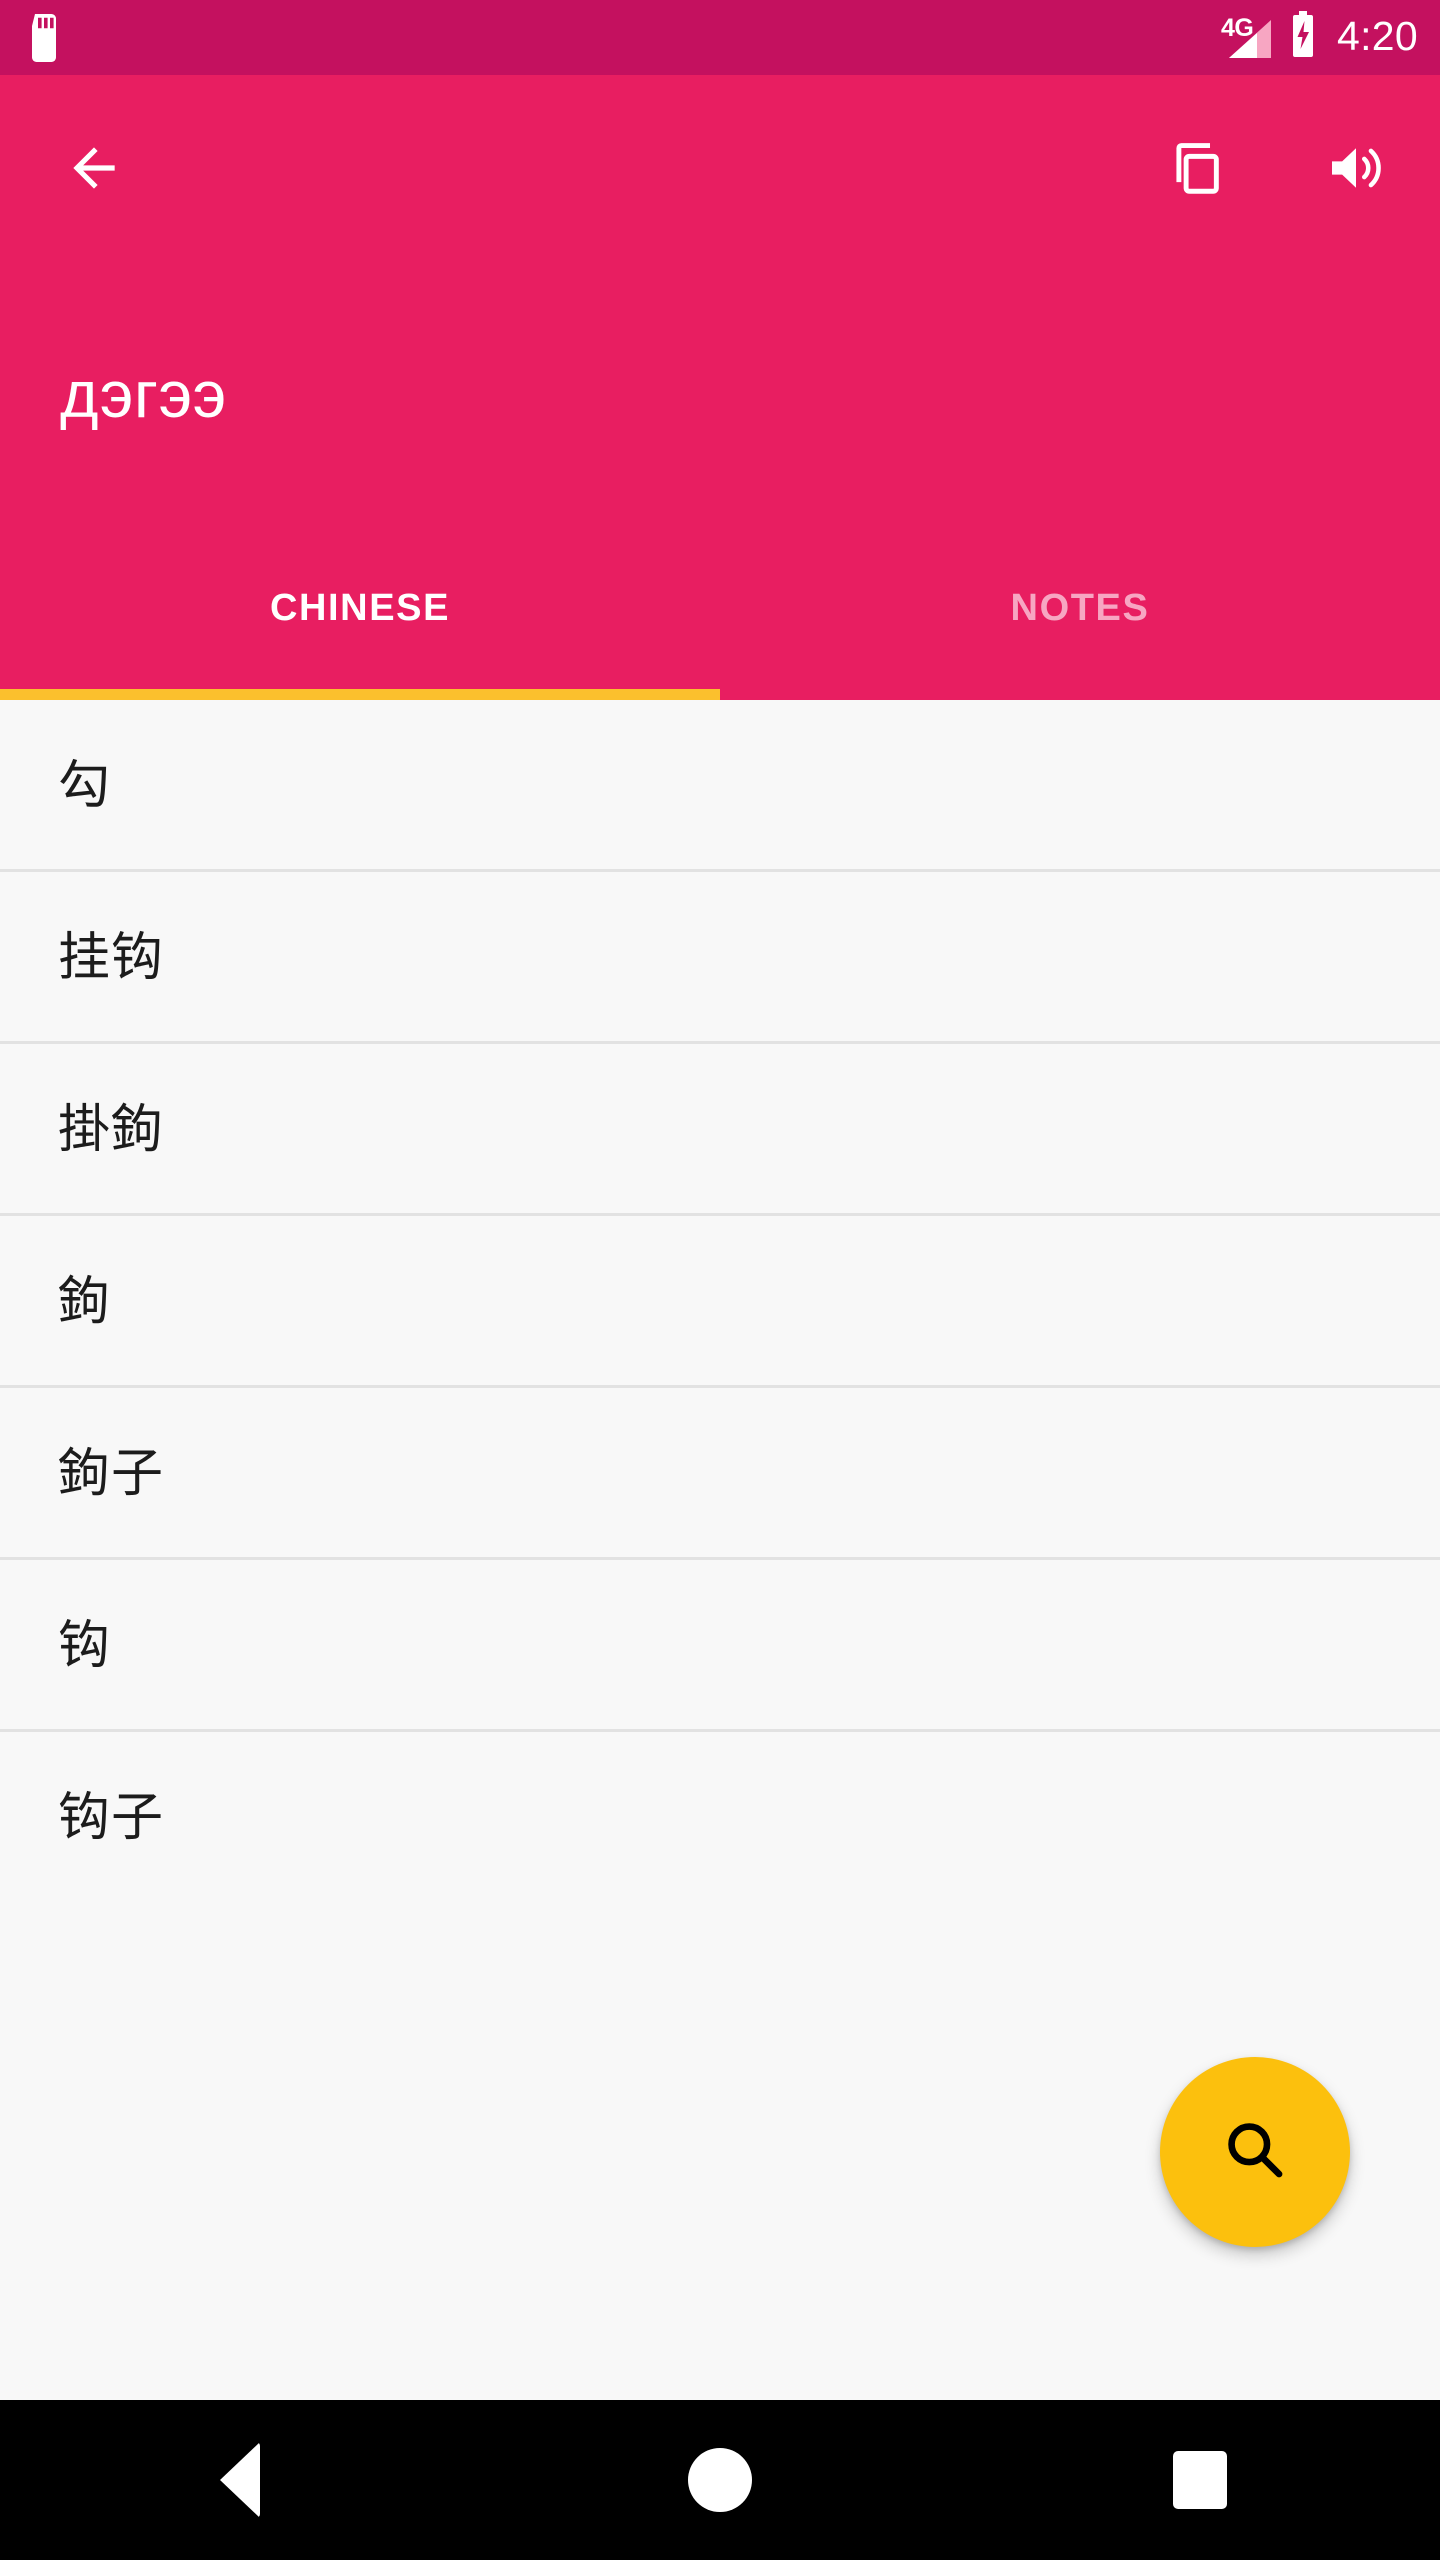  I want to click on tab-notes: NOTES, so click(1080, 611).